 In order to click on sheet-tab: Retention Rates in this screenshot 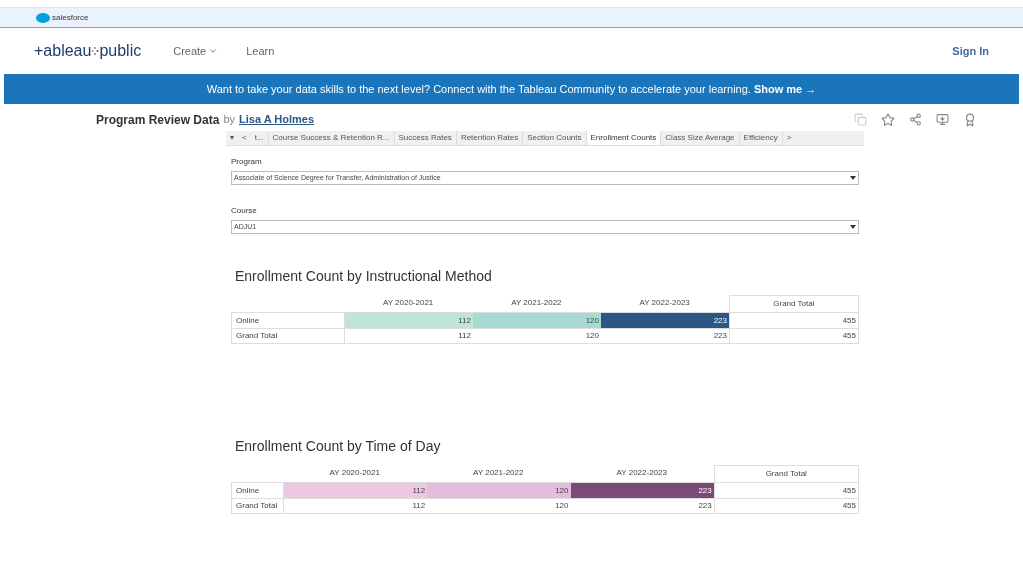, I will do `click(490, 138)`.